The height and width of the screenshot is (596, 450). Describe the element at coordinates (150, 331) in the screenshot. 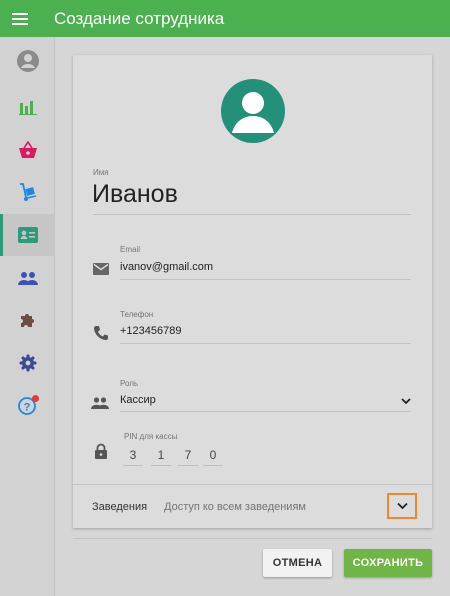

I see `phone-field: +123456789` at that location.